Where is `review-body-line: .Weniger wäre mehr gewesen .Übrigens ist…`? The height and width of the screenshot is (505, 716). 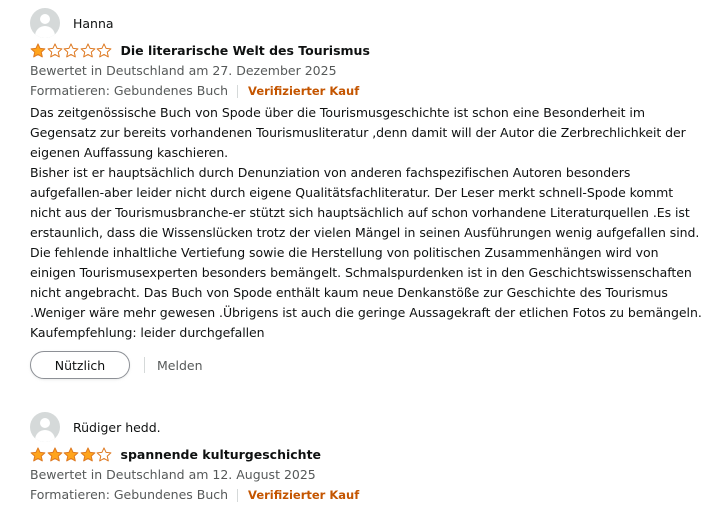
review-body-line: .Weniger wäre mehr gewesen .Übrigens ist… is located at coordinates (366, 312).